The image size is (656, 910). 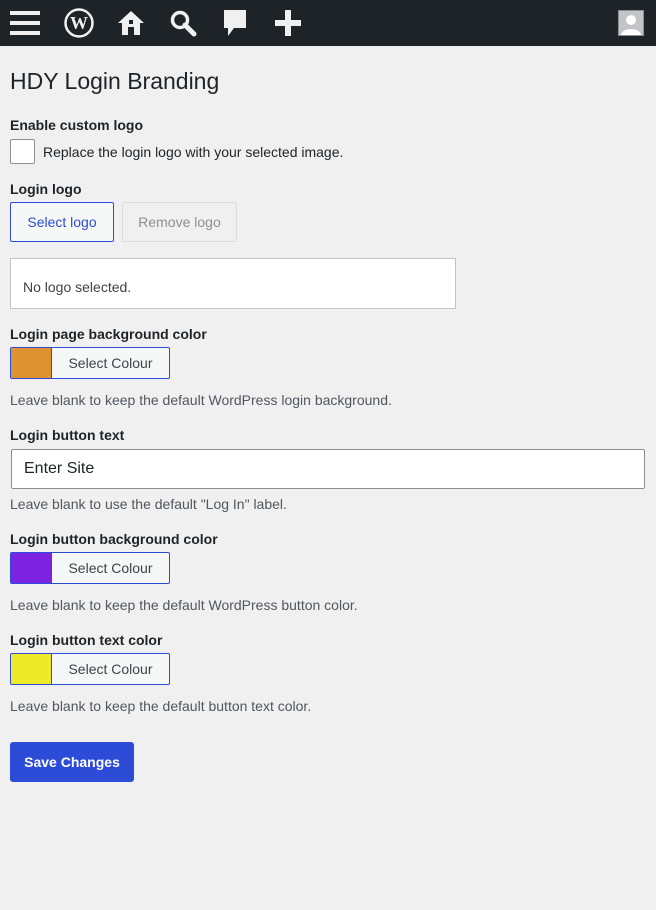 I want to click on comments-link, so click(x=235, y=23).